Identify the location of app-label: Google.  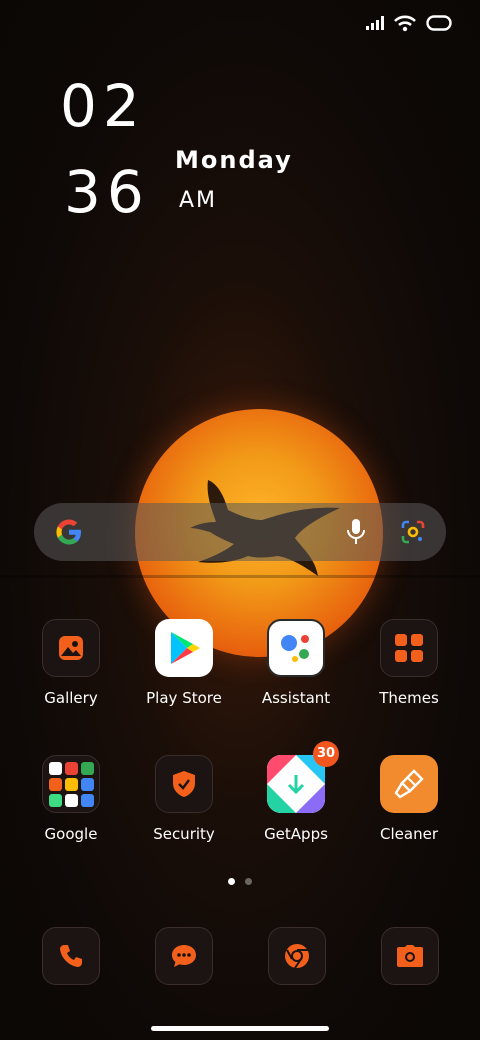
(71, 834).